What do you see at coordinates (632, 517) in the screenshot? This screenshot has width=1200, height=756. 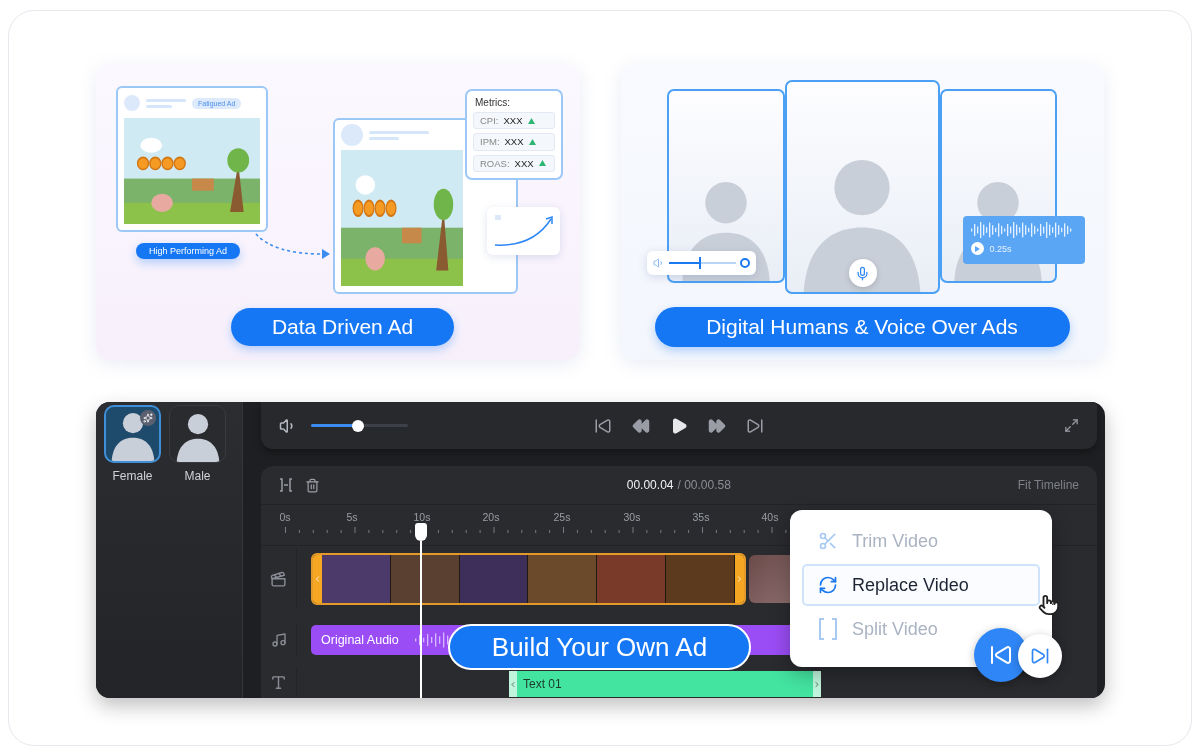 I see `ruler-label: 30s` at bounding box center [632, 517].